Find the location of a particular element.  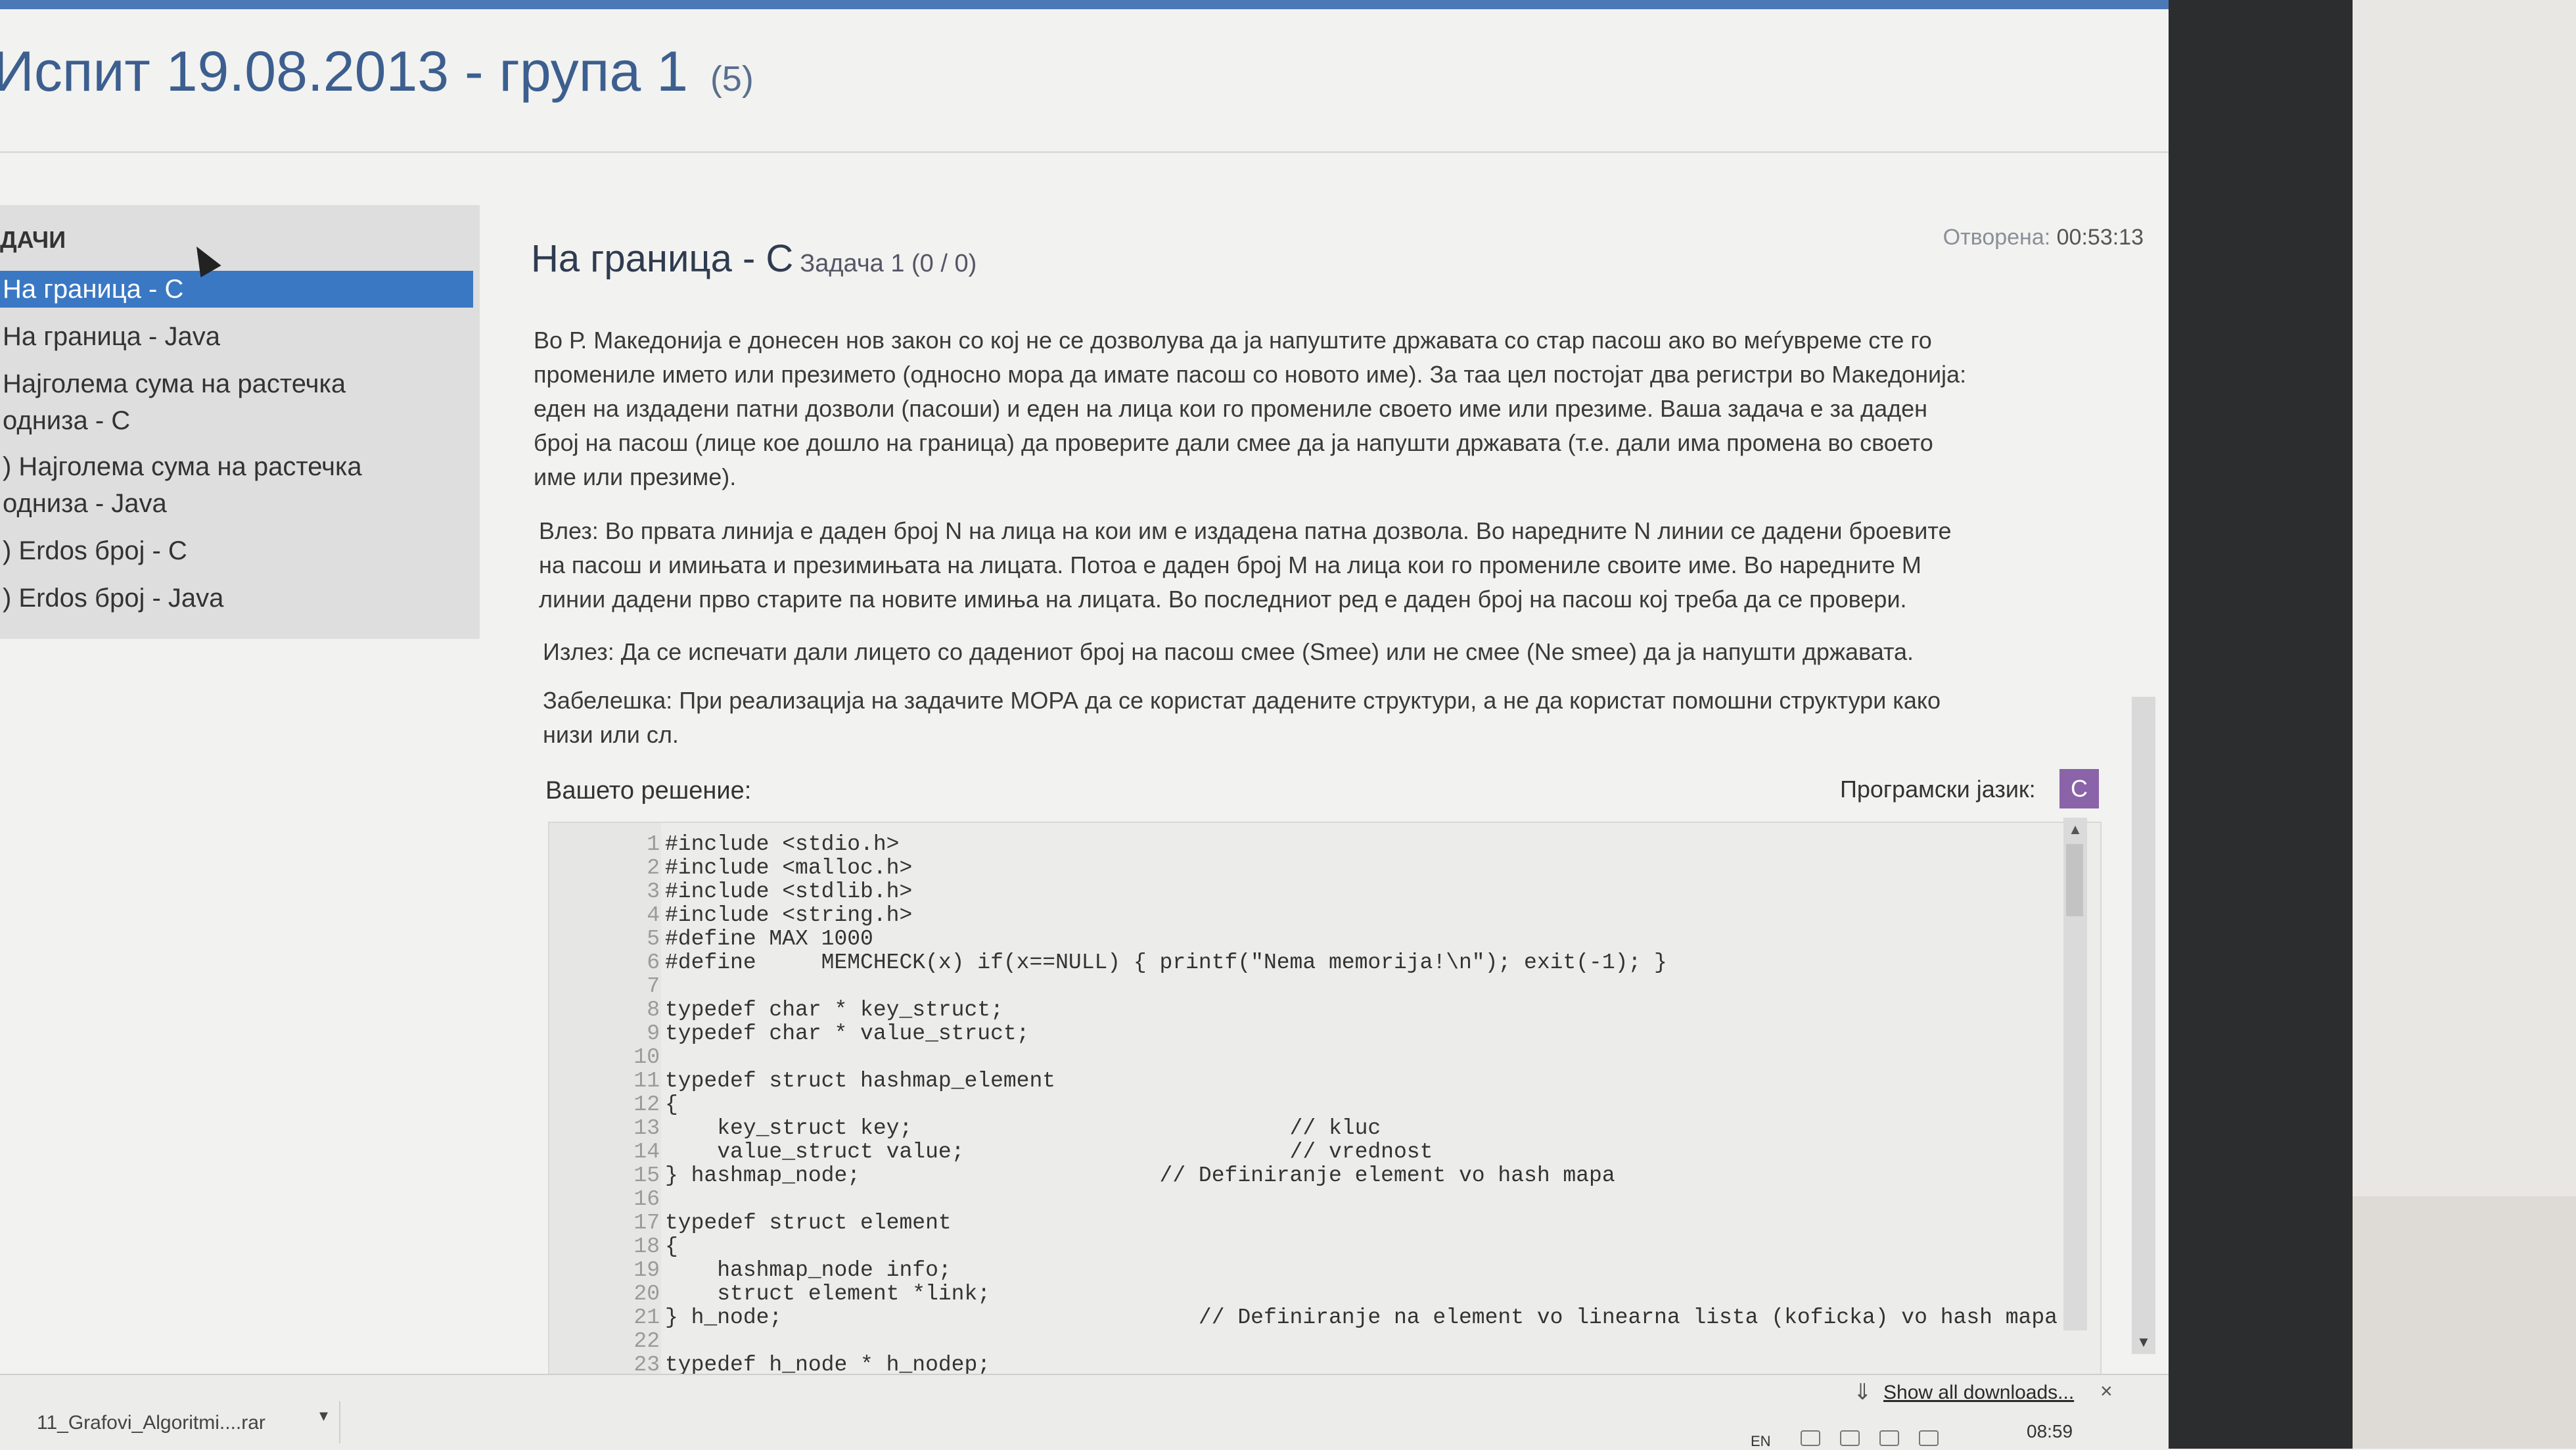

code-text: typedef struct hashmap_element is located at coordinates (860, 1081).